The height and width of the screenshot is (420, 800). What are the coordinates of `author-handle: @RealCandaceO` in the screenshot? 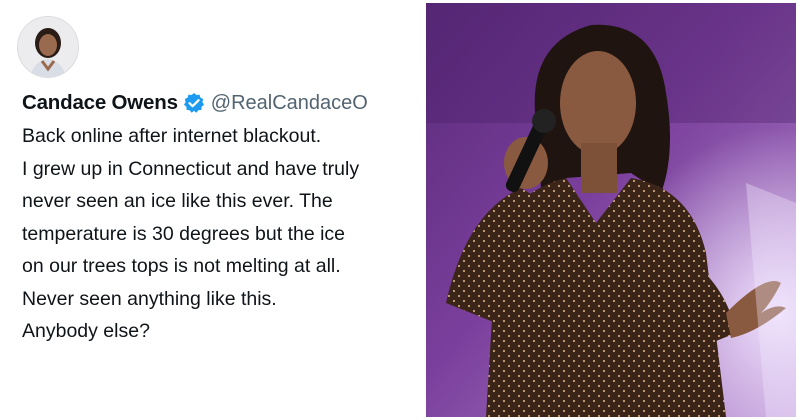 It's located at (289, 103).